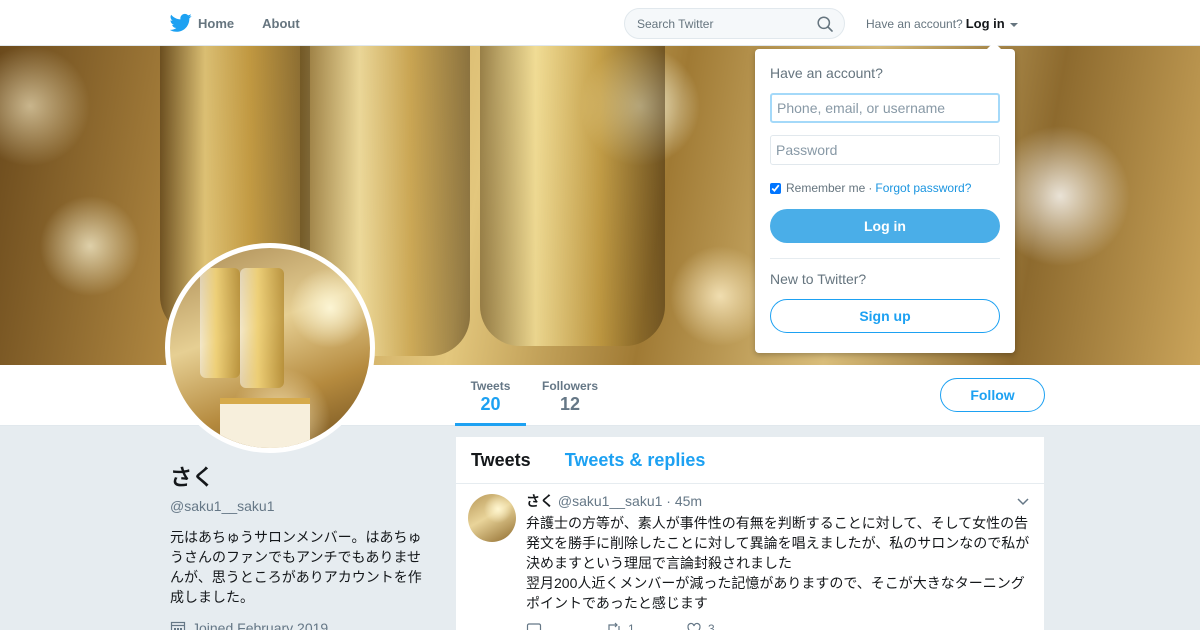  Describe the element at coordinates (216, 23) in the screenshot. I see `home-link: Home` at that location.